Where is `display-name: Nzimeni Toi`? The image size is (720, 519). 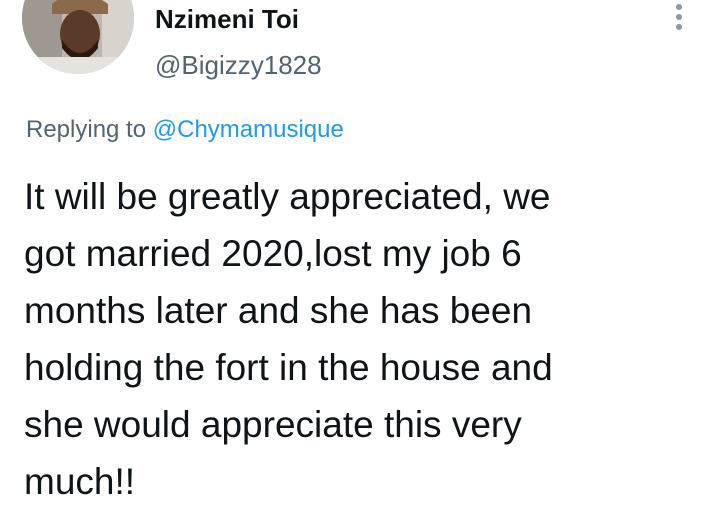
display-name: Nzimeni Toi is located at coordinates (227, 19).